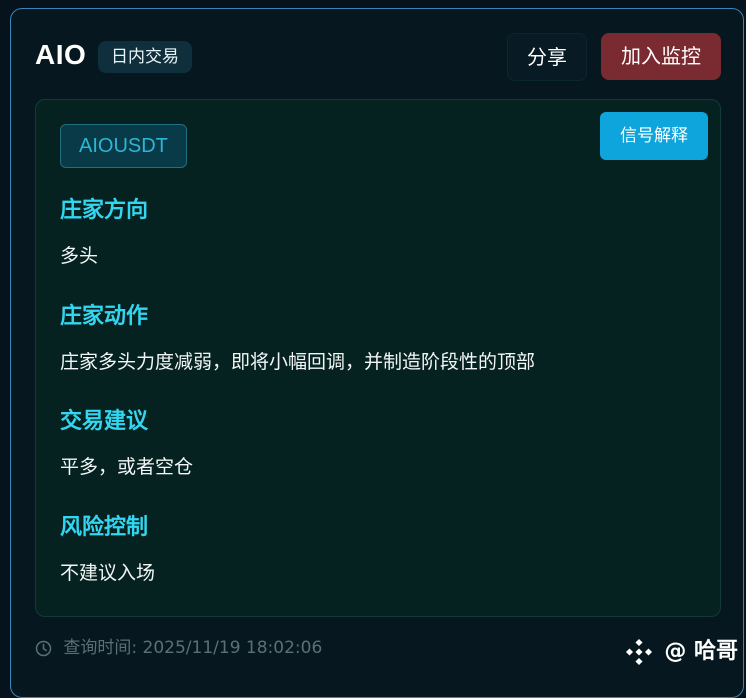 Image resolution: width=746 pixels, height=698 pixels. I want to click on query-time: 查询时间: 2025/11/19 18:02:06, so click(178, 648).